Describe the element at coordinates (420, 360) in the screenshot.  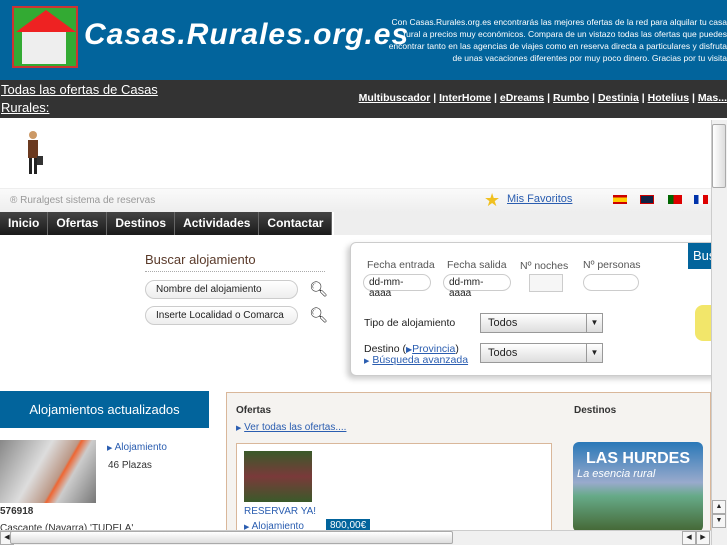
I see `advanced-search-link: Búsqueda avanzada` at that location.